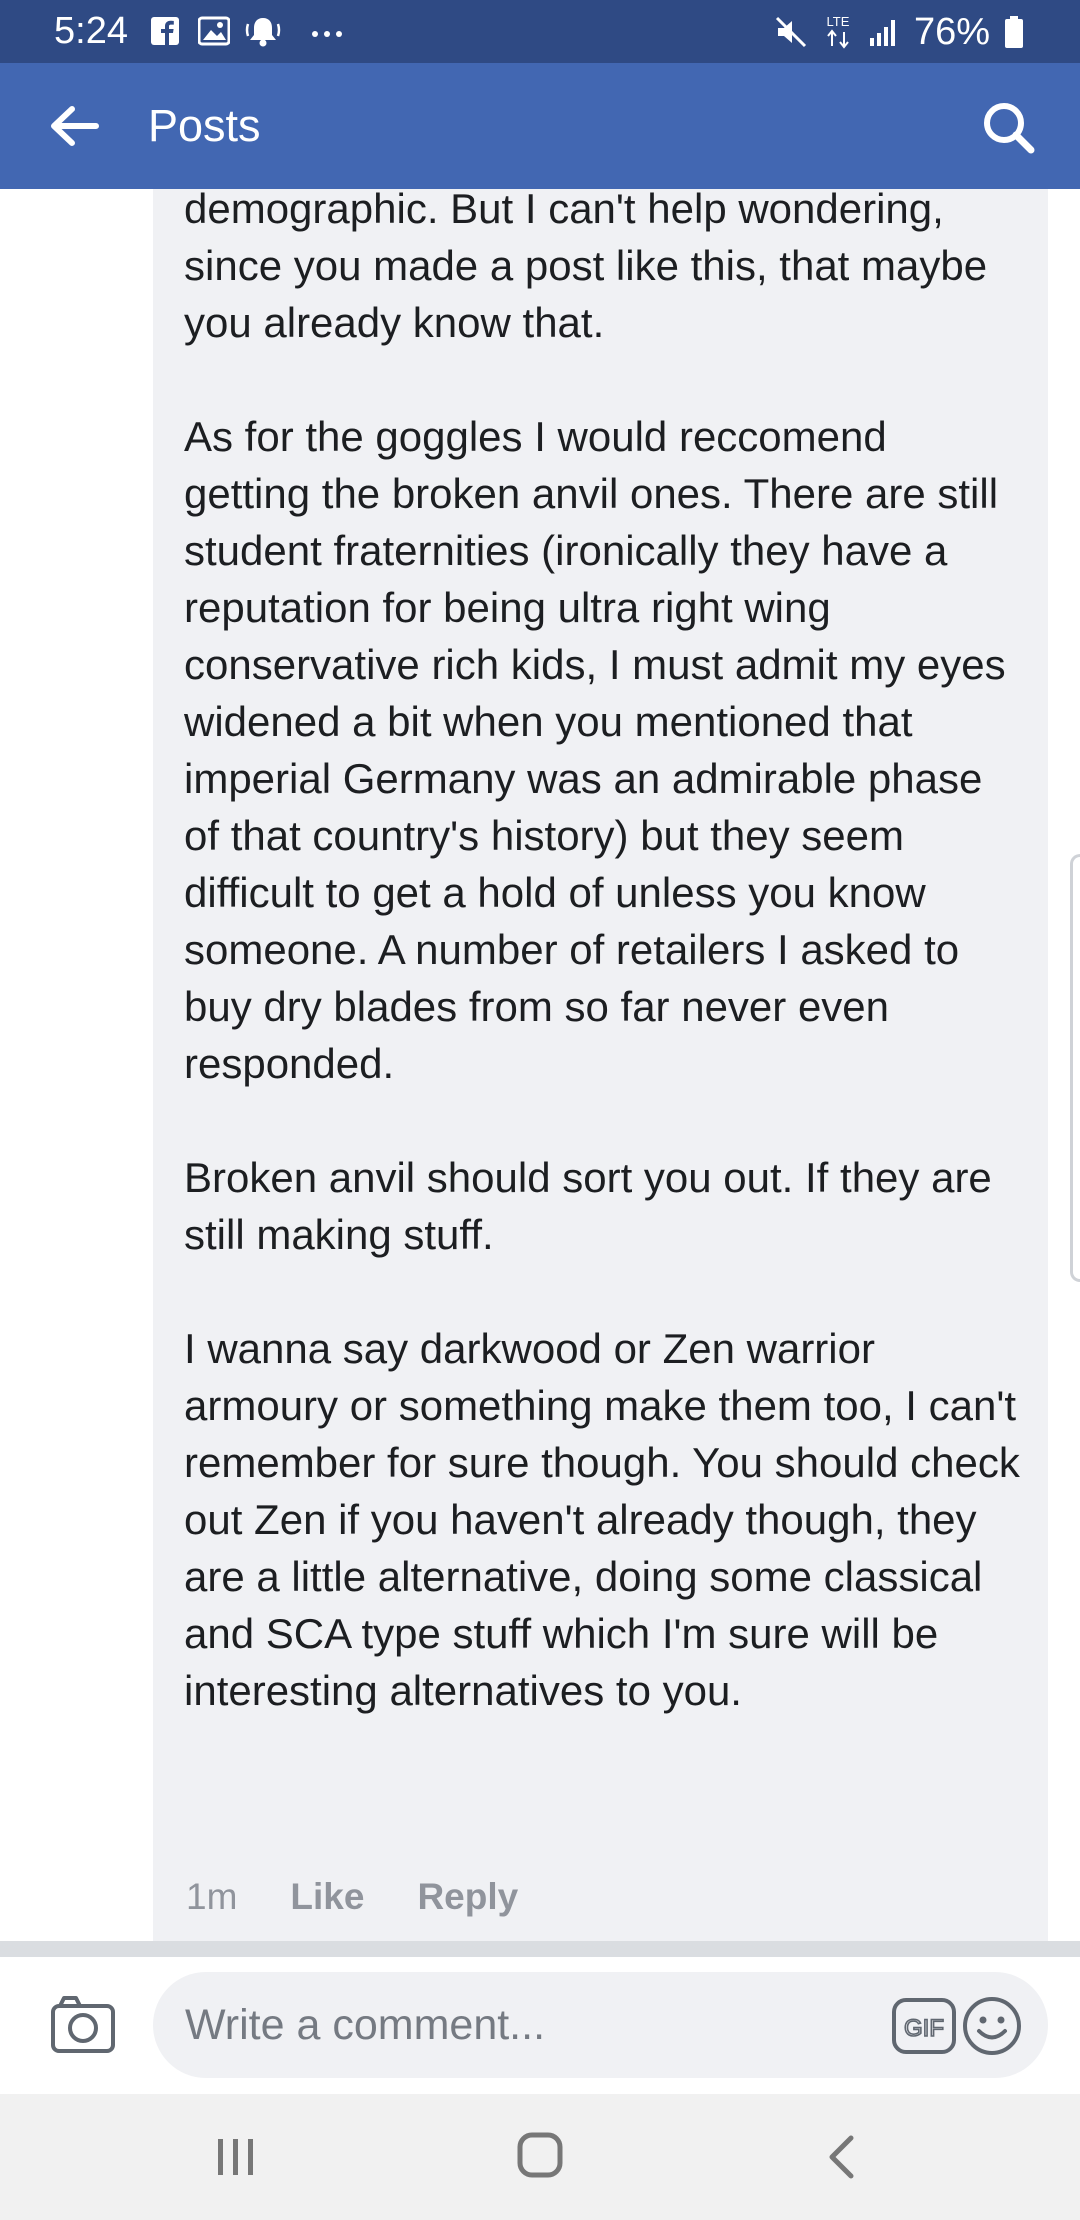 Image resolution: width=1080 pixels, height=2220 pixels. What do you see at coordinates (204, 125) in the screenshot?
I see `page-title: Posts` at bounding box center [204, 125].